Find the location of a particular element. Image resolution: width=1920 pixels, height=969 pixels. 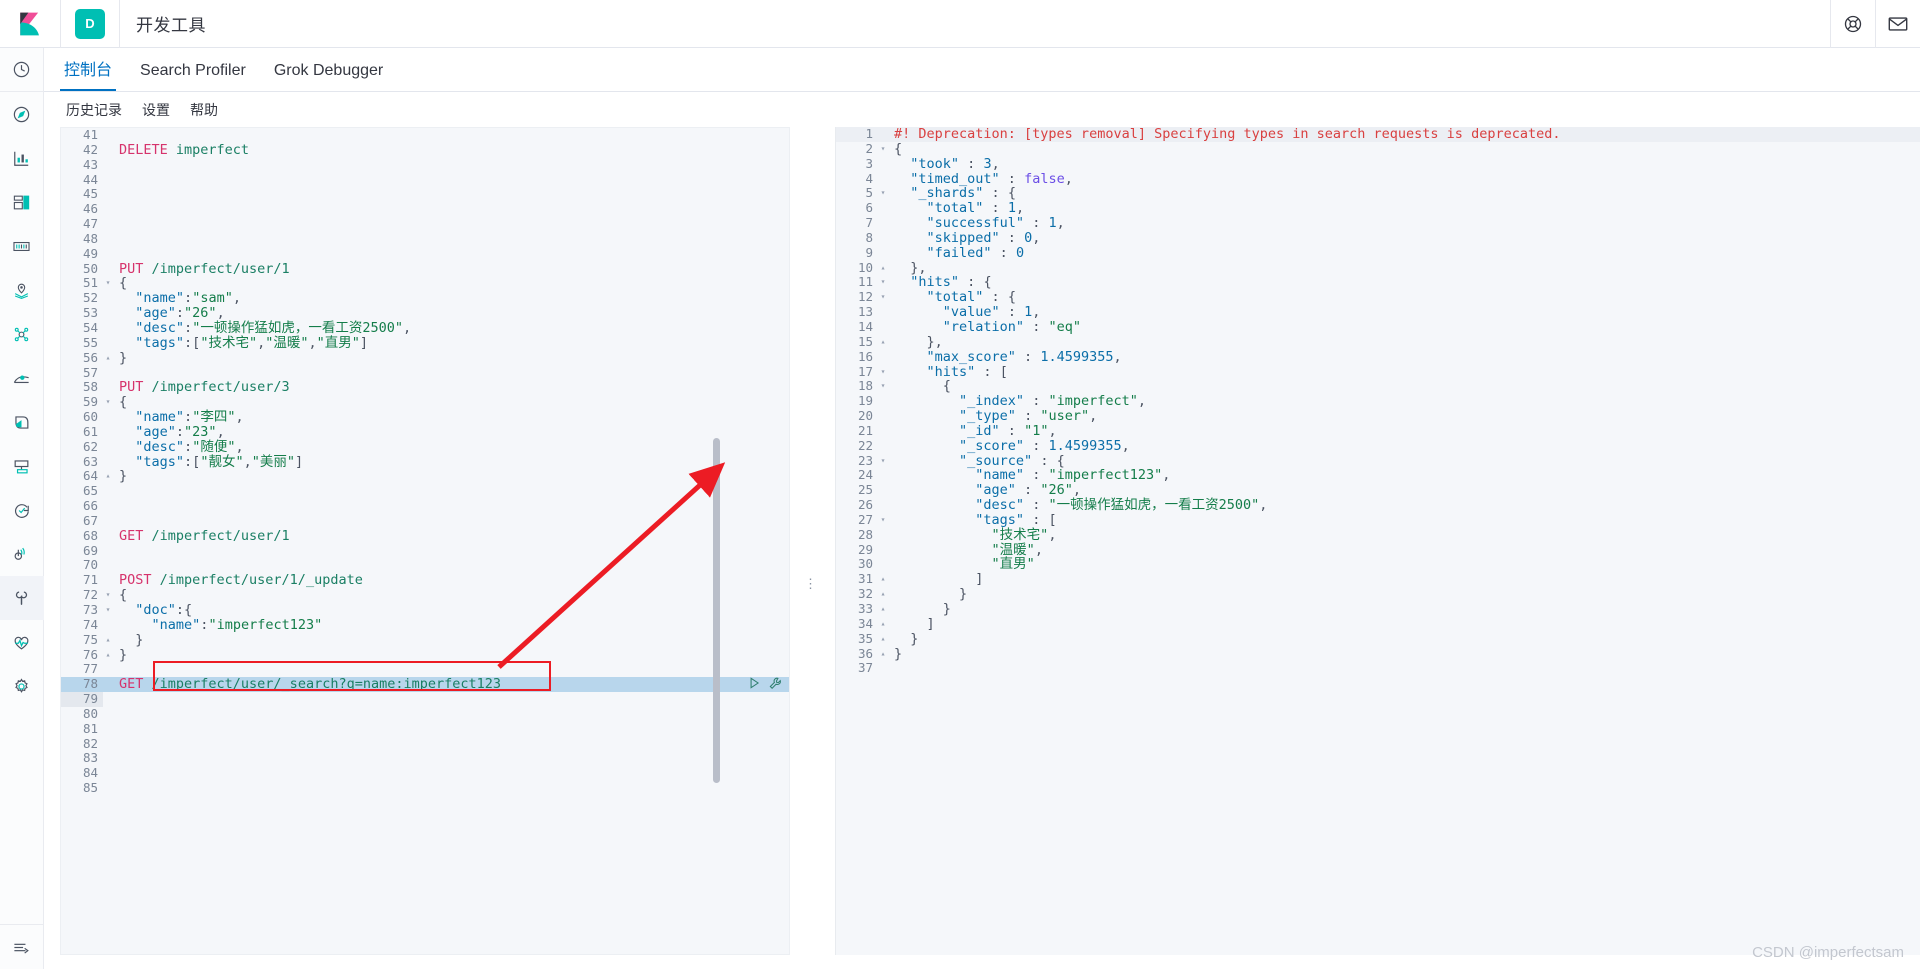

code-line: 83 is located at coordinates (425, 758).